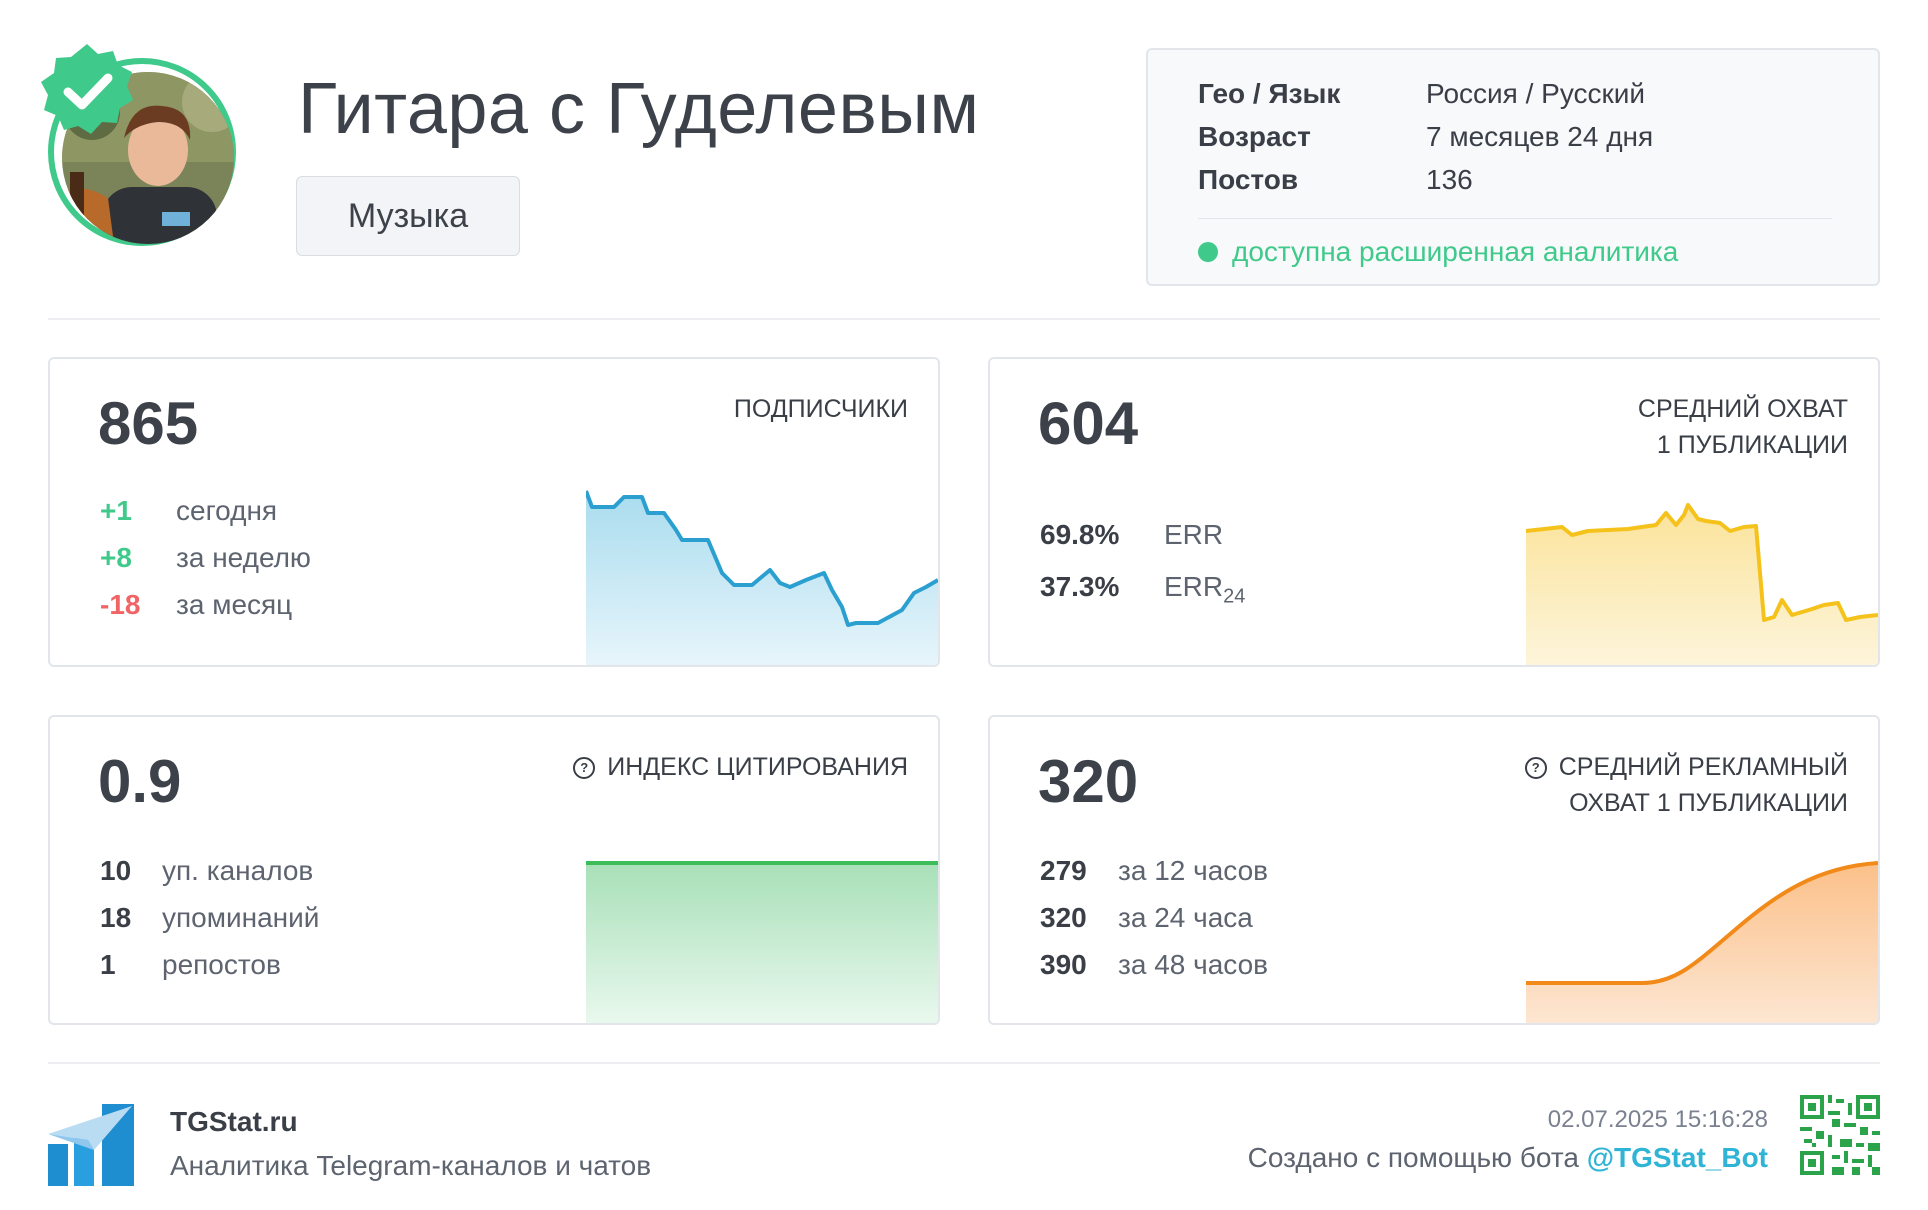  What do you see at coordinates (411, 1165) in the screenshot?
I see `brand-subtitle: Аналитика Telegram-каналов и чатов` at bounding box center [411, 1165].